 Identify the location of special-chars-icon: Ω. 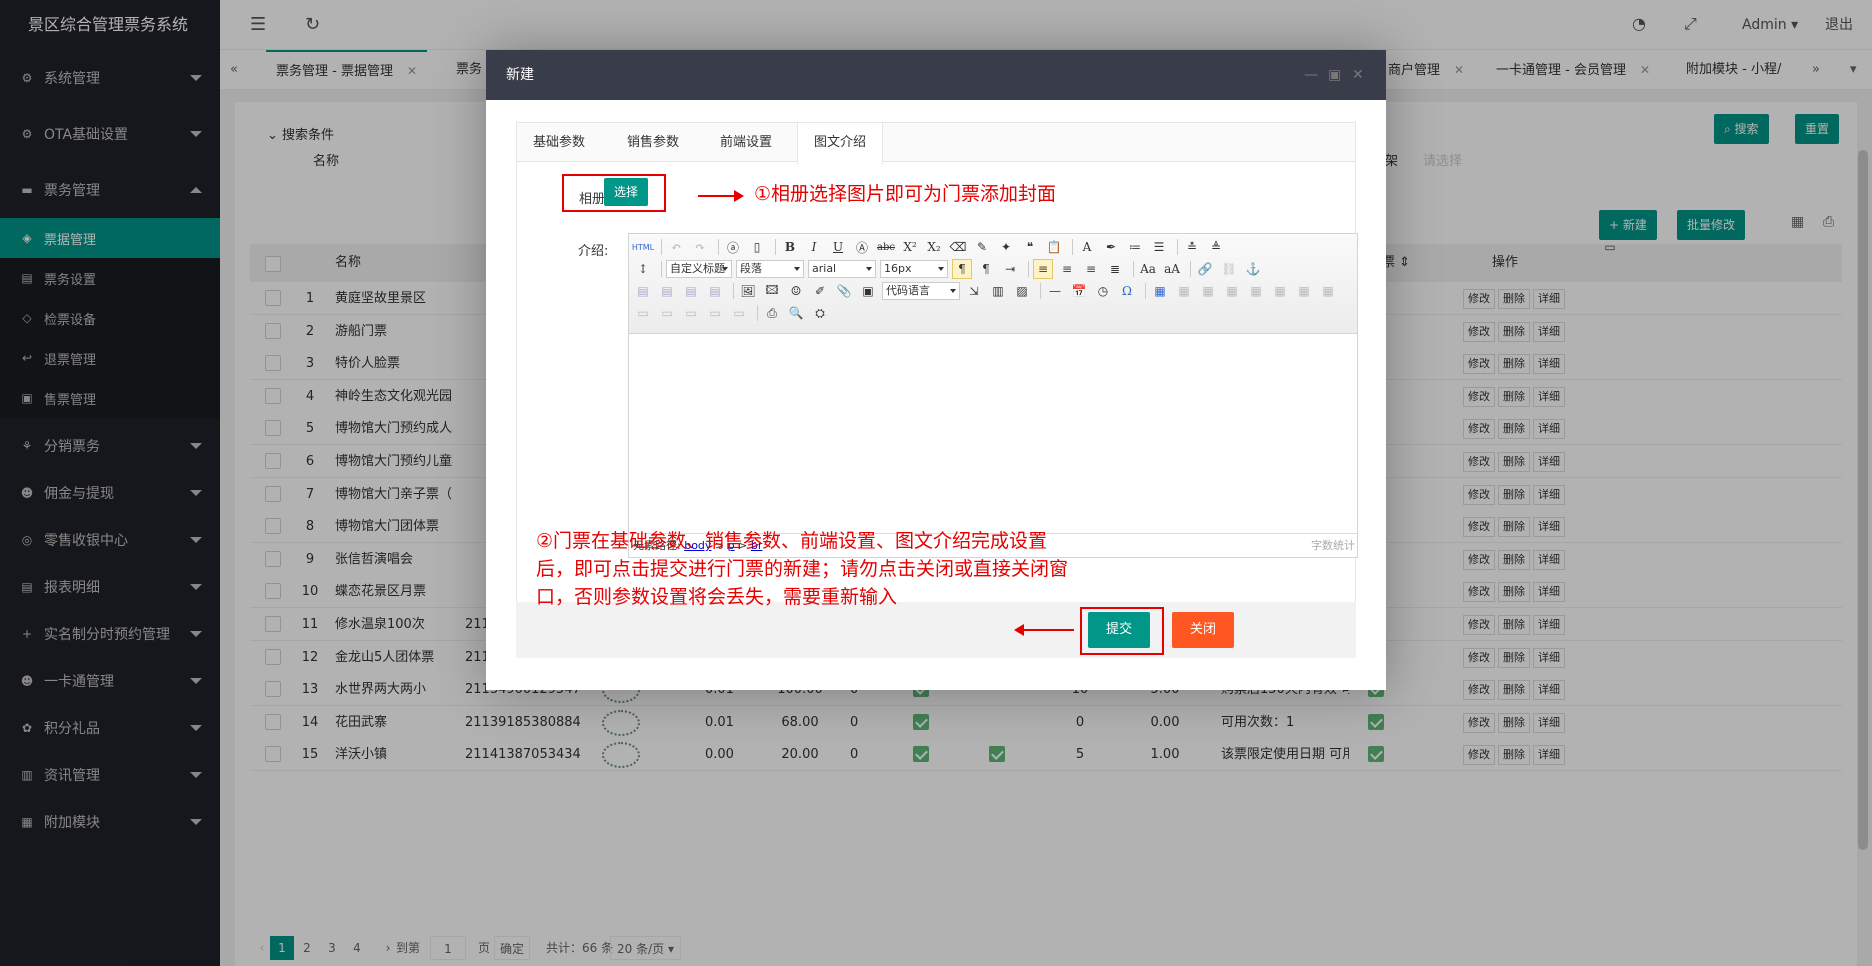
(1127, 291).